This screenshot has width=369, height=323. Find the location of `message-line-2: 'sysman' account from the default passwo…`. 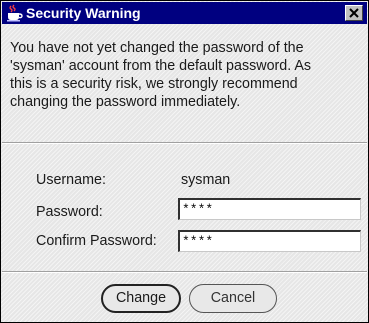

message-line-2: 'sysman' account from the default passwo… is located at coordinates (161, 66).